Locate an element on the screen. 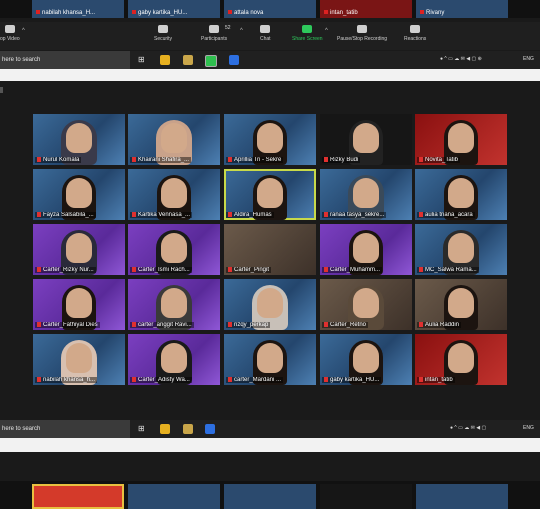  system-tray-icons: ● ^ ▭ ☁ ✉ ◀ ▢ ⊕ is located at coordinates (461, 59).